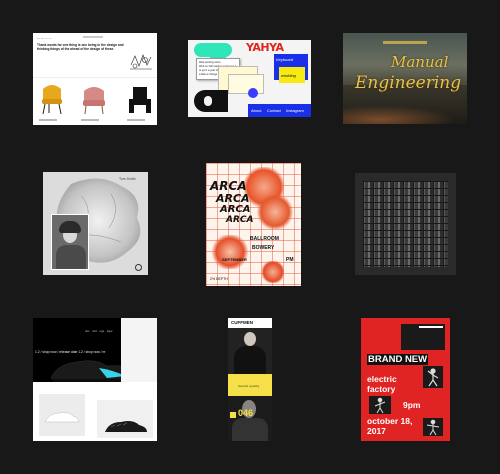 This screenshot has height=474, width=500. What do you see at coordinates (431, 327) in the screenshot?
I see `header-bar` at bounding box center [431, 327].